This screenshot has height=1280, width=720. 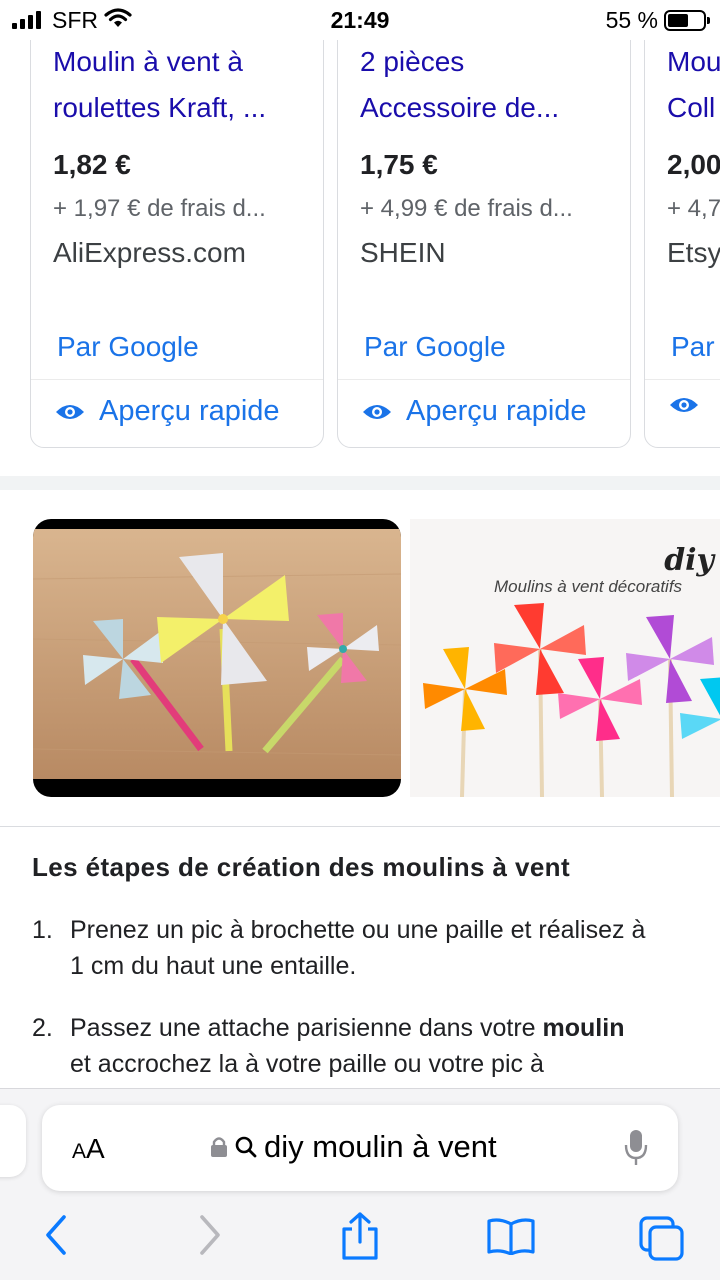 I want to click on product-title: Mou Coll, so click(x=693, y=85).